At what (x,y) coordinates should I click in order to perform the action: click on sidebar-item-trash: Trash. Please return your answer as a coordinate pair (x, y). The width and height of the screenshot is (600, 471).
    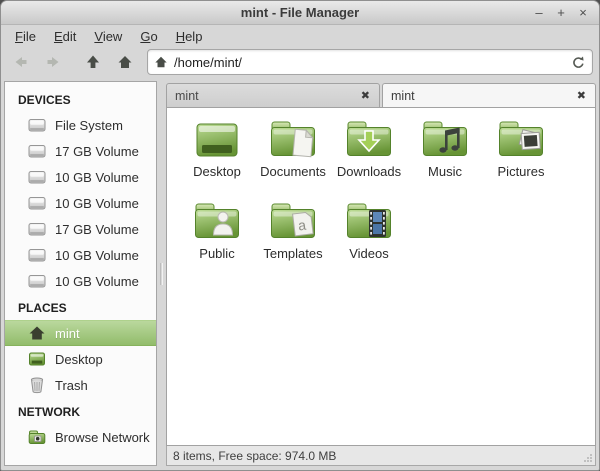
    Looking at the image, I should click on (80, 385).